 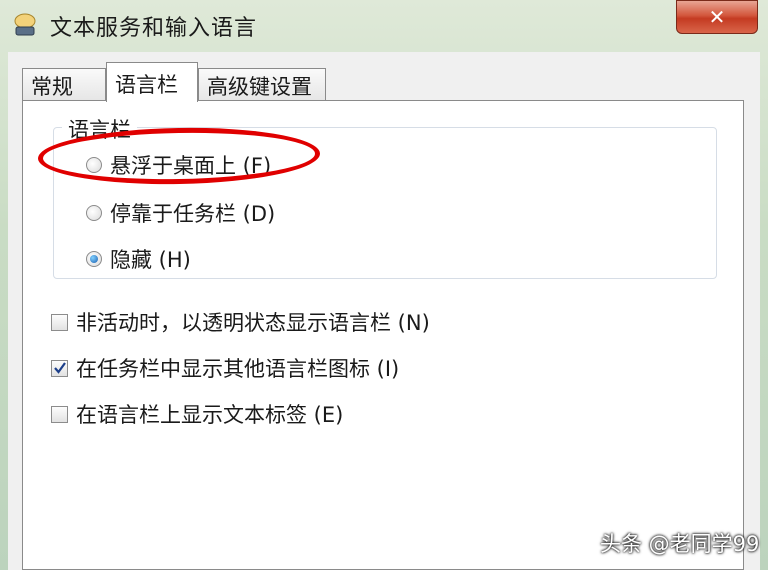 What do you see at coordinates (94, 213) in the screenshot?
I see `radio-button` at bounding box center [94, 213].